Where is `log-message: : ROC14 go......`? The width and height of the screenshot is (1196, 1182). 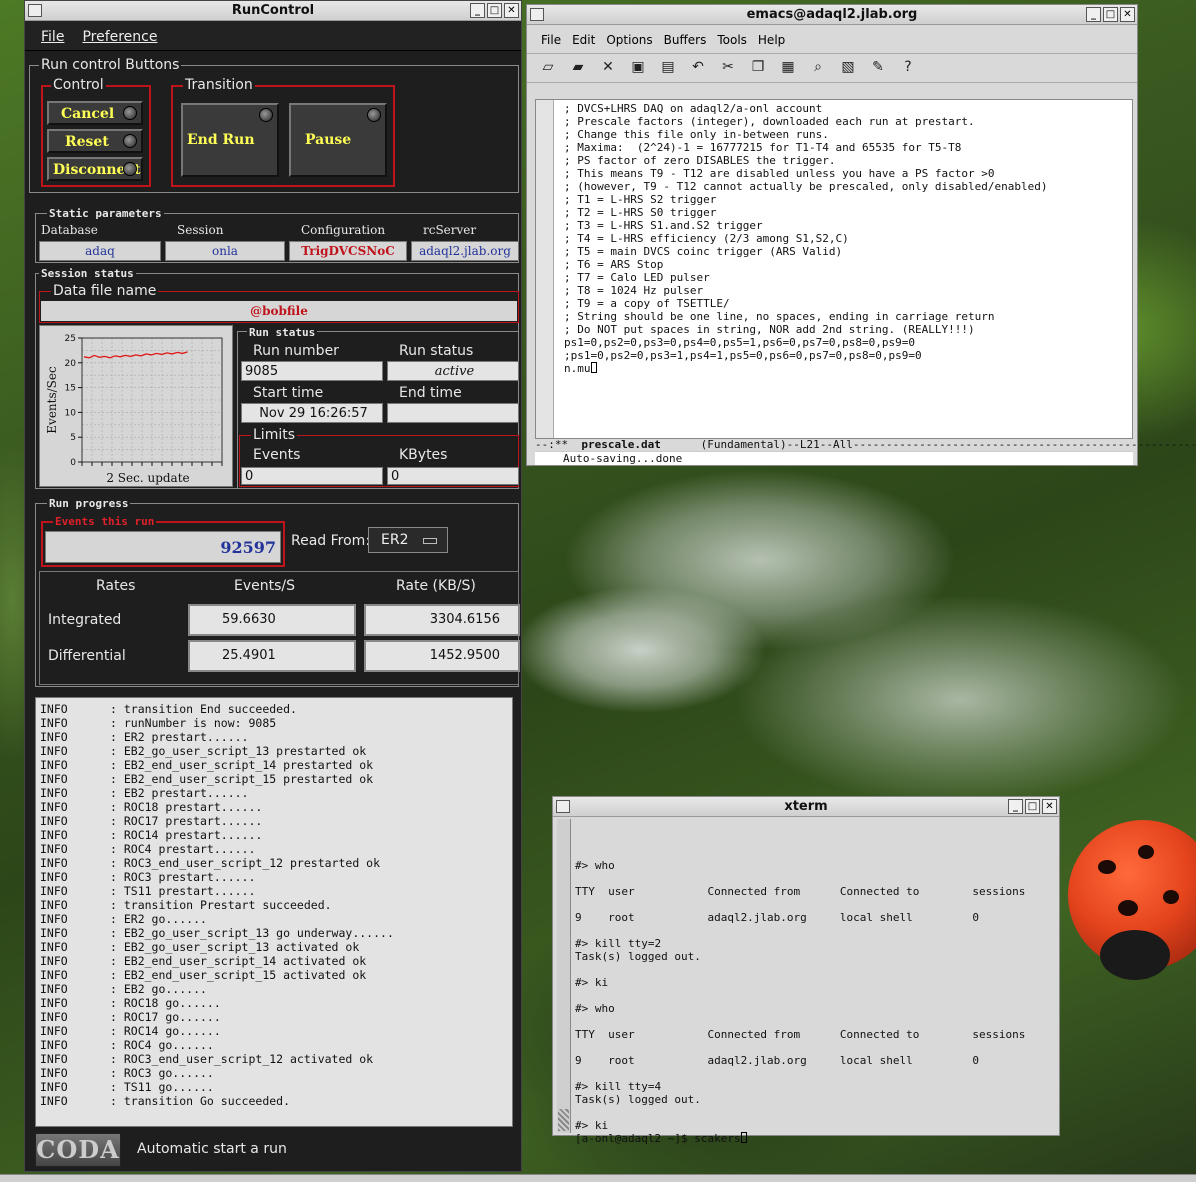
log-message: : ROC14 go...... is located at coordinates (165, 1031).